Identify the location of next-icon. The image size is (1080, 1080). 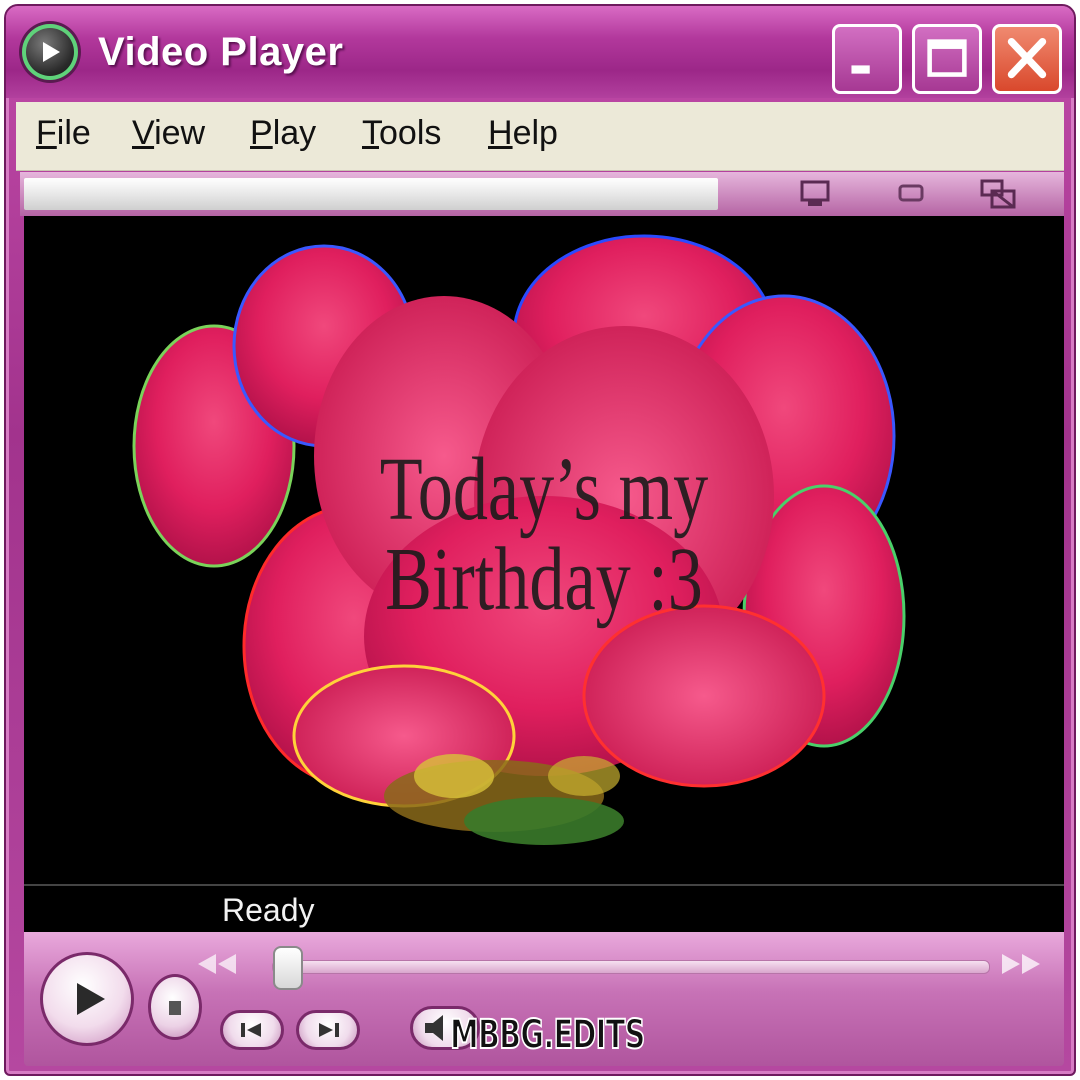
(329, 1030).